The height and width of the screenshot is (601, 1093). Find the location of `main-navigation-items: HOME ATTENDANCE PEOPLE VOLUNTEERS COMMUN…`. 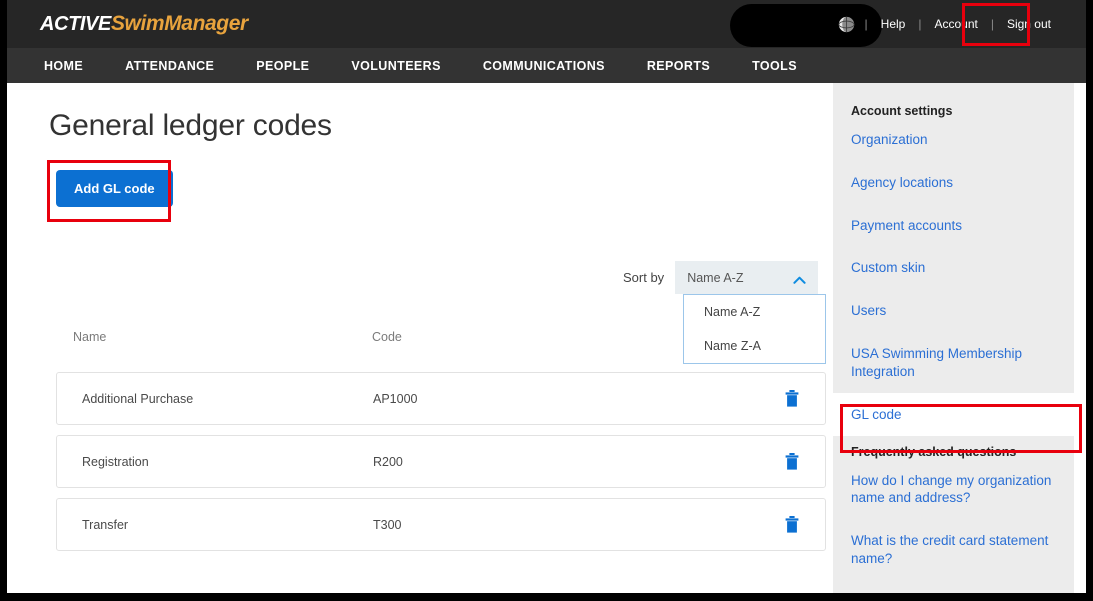

main-navigation-items: HOME ATTENDANCE PEOPLE VOLUNTEERS COMMUN… is located at coordinates (546, 65).